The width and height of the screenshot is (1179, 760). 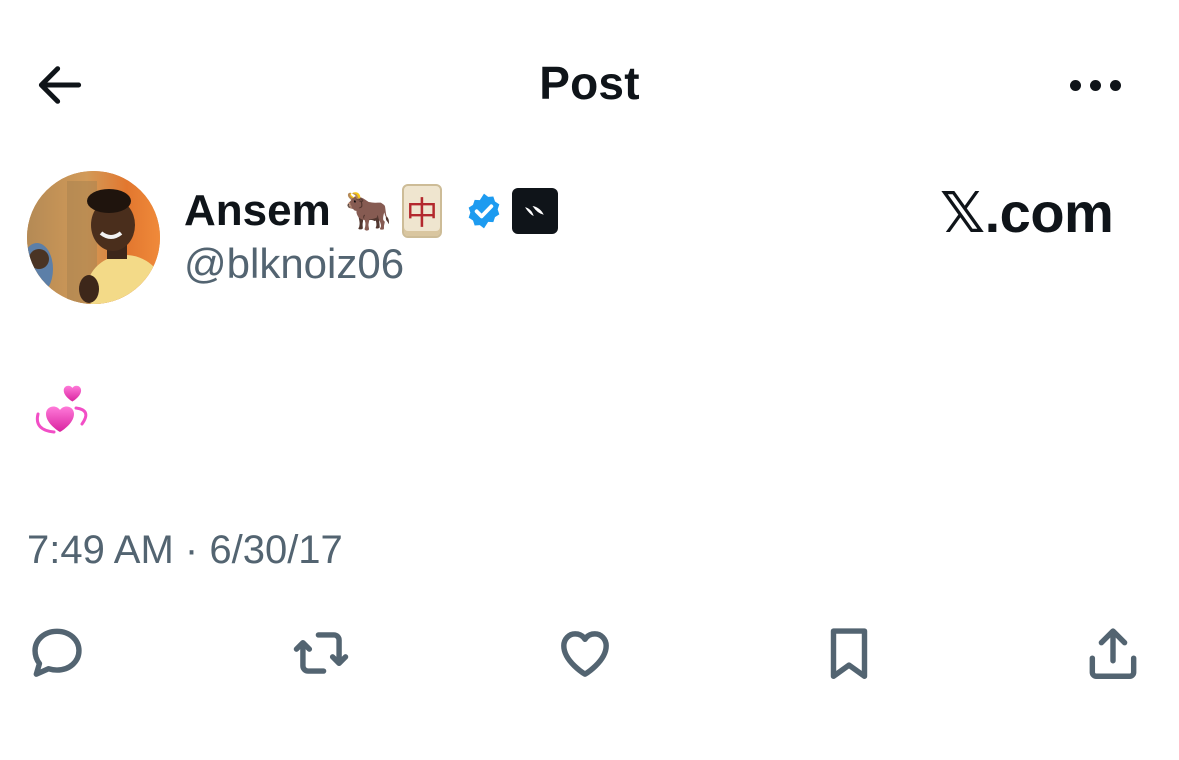 I want to click on share-button, so click(x=1113, y=653).